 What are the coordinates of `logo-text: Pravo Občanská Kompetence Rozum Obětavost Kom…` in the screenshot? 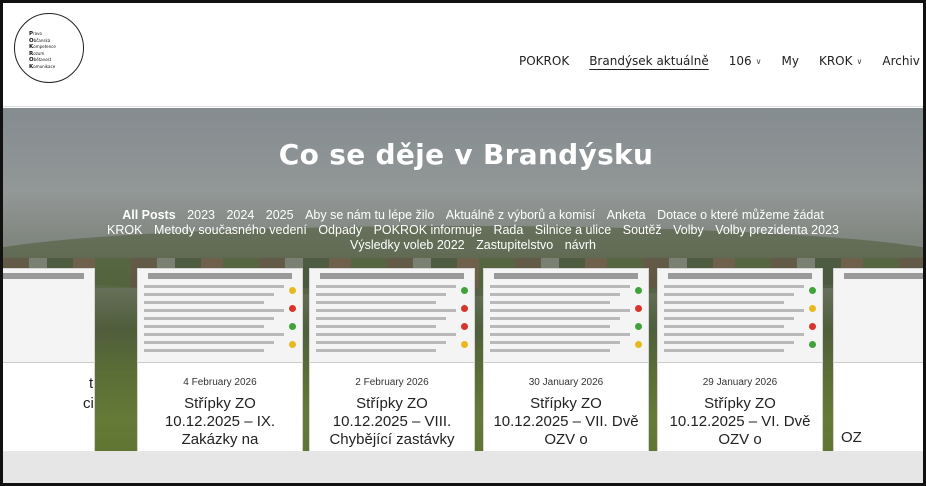 It's located at (42, 51).